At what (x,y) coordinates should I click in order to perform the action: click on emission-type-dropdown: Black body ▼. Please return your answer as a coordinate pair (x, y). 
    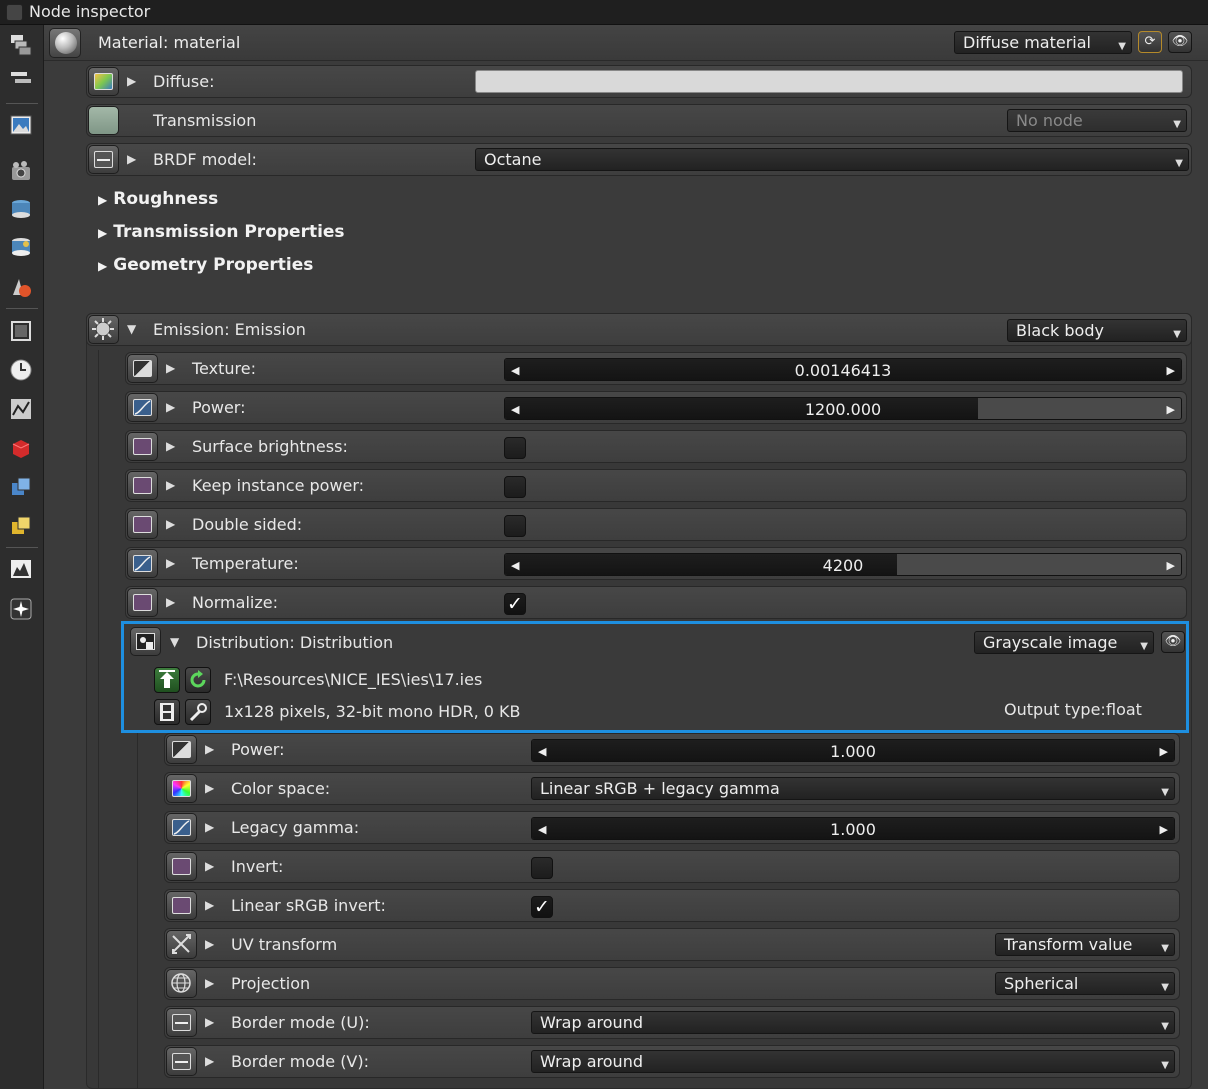
    Looking at the image, I should click on (1097, 330).